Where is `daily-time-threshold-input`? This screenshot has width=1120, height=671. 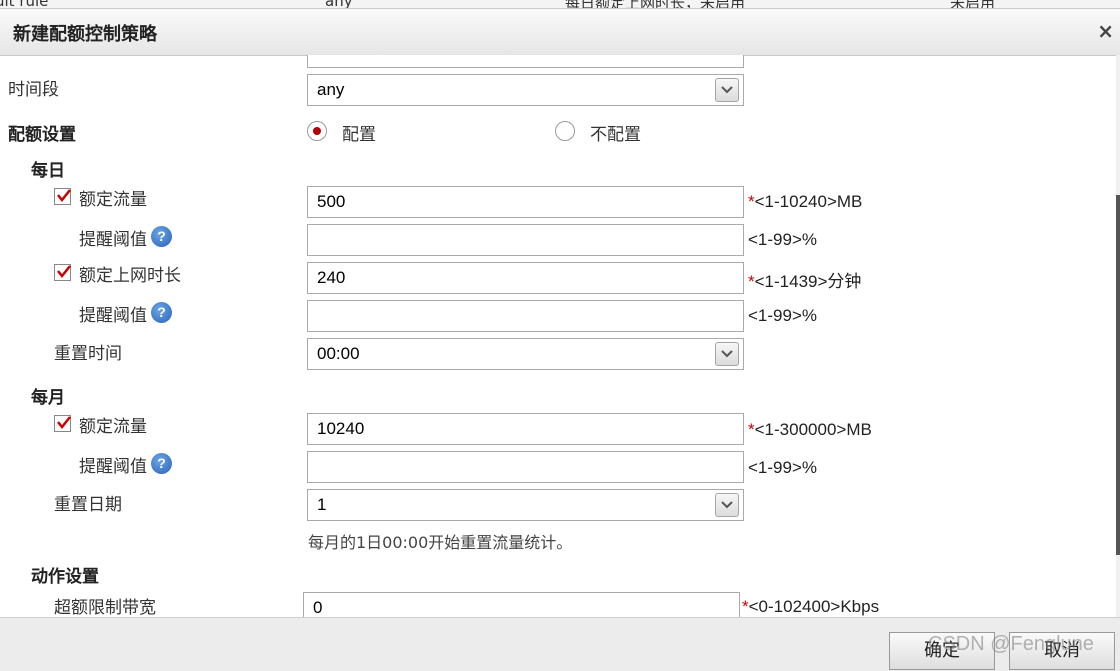
daily-time-threshold-input is located at coordinates (525, 316).